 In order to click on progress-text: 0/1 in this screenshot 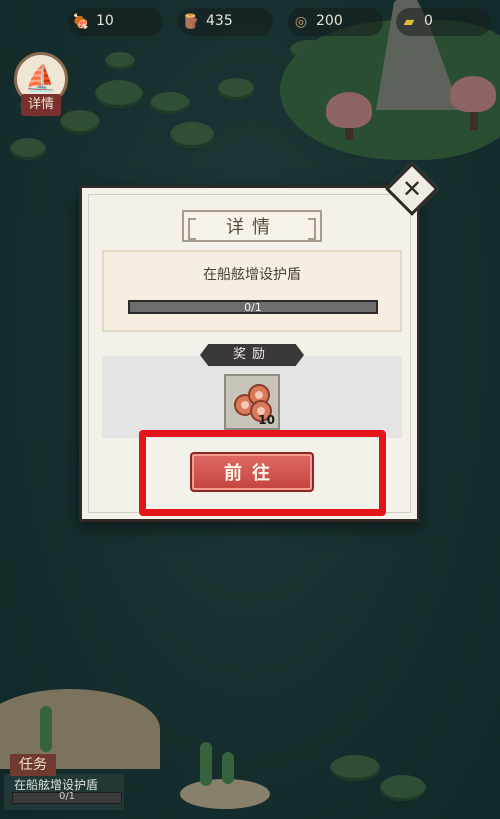, I will do `click(253, 307)`.